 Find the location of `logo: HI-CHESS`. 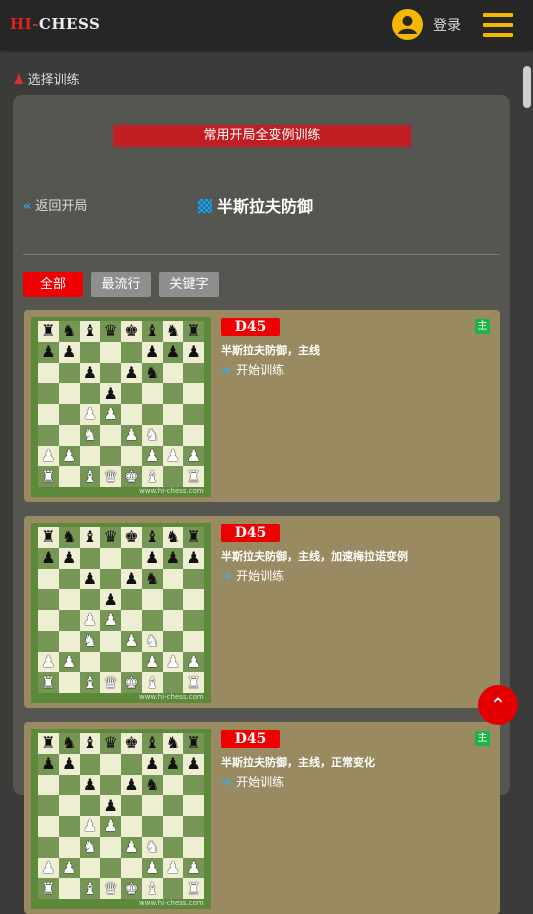

logo: HI-CHESS is located at coordinates (55, 24).